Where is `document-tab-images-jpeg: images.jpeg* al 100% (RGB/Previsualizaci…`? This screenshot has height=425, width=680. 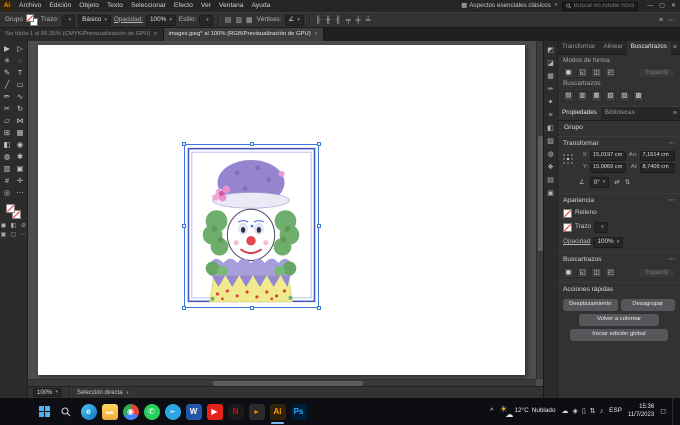
document-tab-images-jpeg: images.jpeg* al 100% (RGB/Previsualizaci… is located at coordinates (243, 34).